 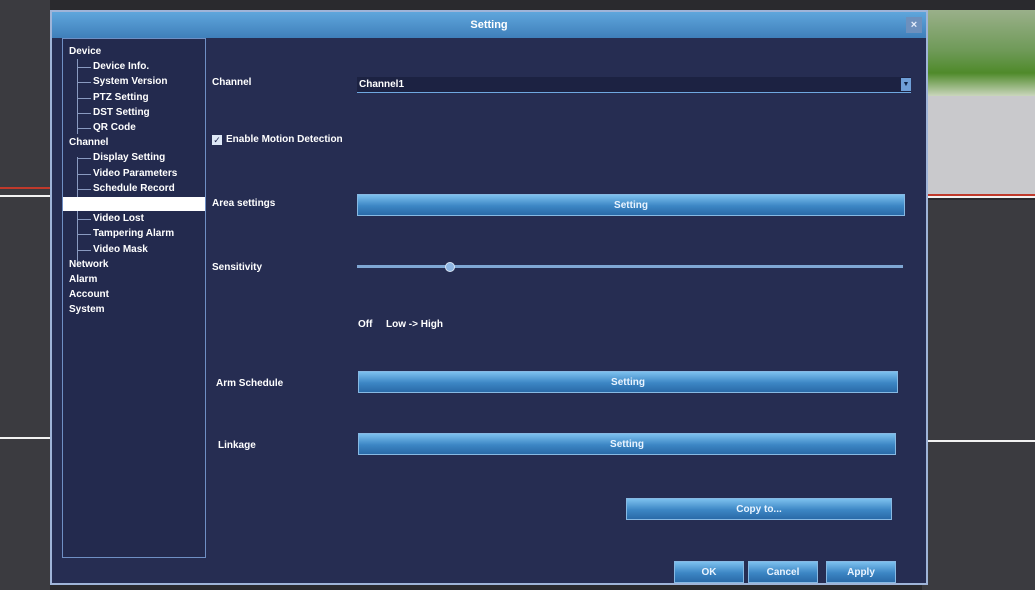 What do you see at coordinates (906, 84) in the screenshot?
I see `chevron-down-icon: ▼` at bounding box center [906, 84].